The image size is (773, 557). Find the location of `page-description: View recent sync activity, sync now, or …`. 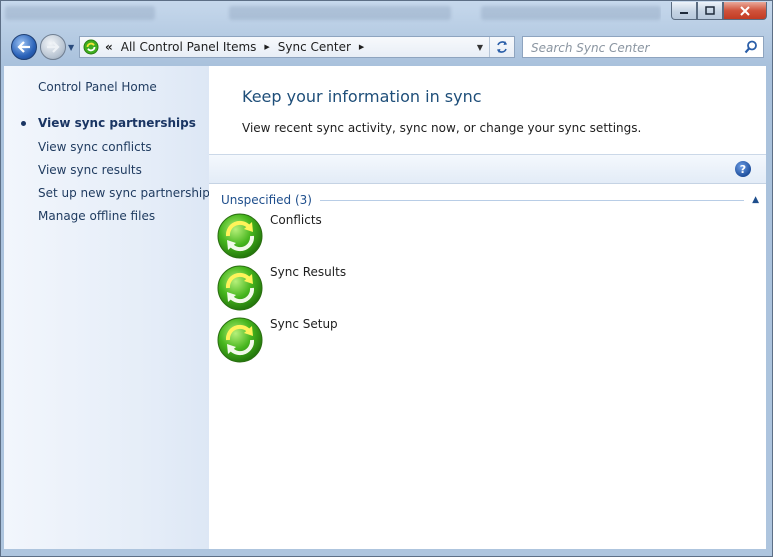

page-description: View recent sync activity, sync now, or … is located at coordinates (442, 128).